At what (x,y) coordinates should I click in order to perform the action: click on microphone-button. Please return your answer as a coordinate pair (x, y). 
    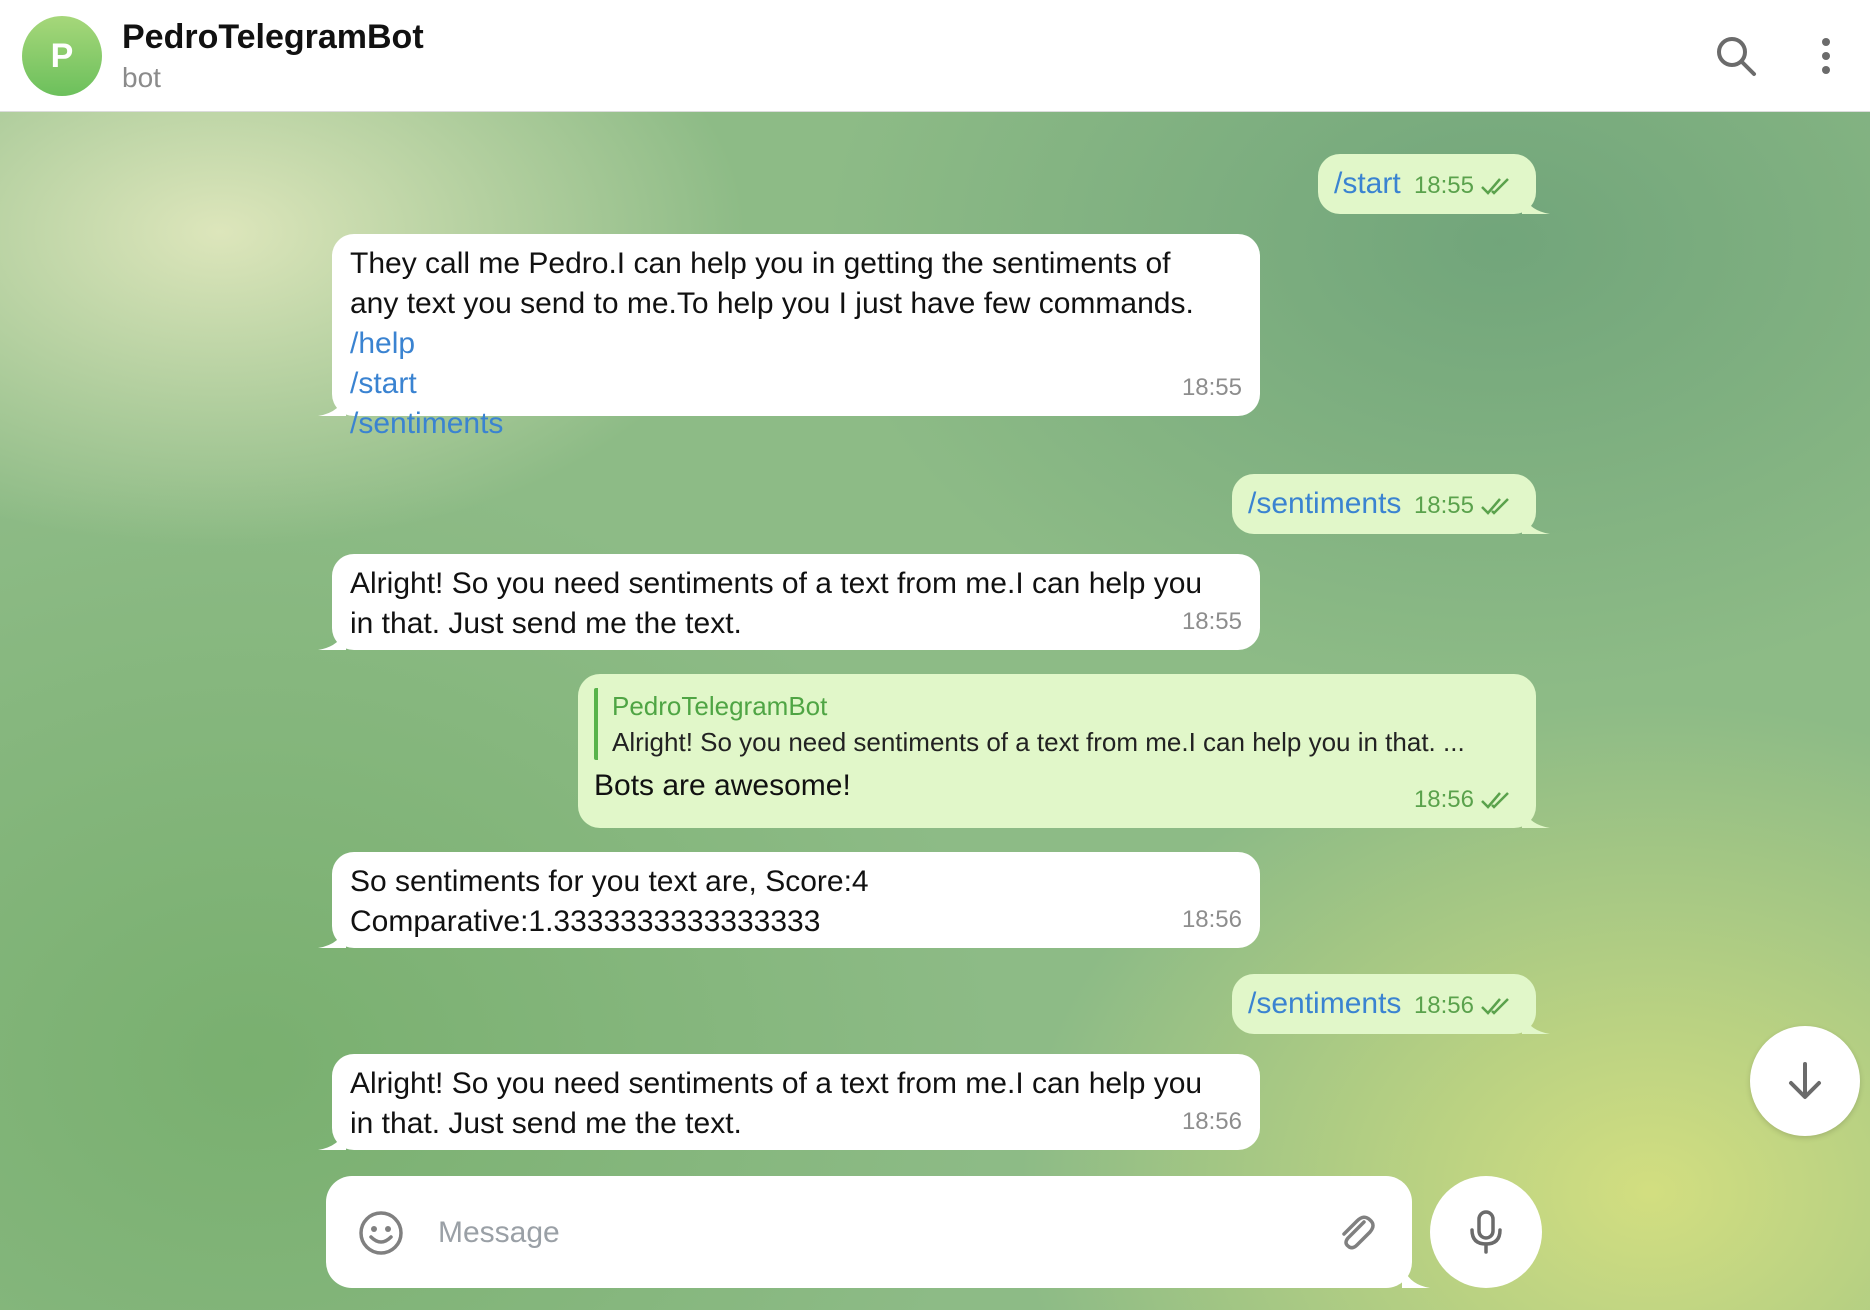
    Looking at the image, I should click on (1486, 1232).